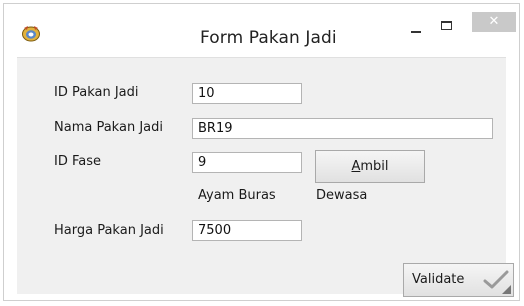  What do you see at coordinates (268, 38) in the screenshot?
I see `window-title: Form Pakan Jadi` at bounding box center [268, 38].